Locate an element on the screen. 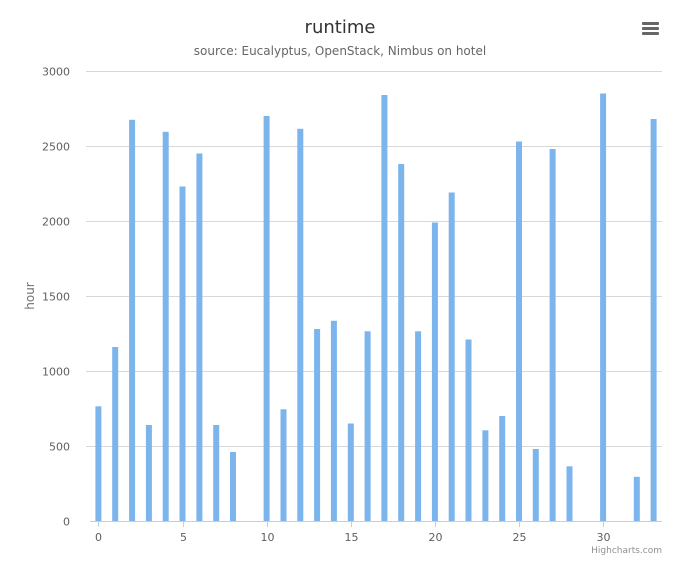 The width and height of the screenshot is (680, 566). chart-title: runtime is located at coordinates (340, 27).